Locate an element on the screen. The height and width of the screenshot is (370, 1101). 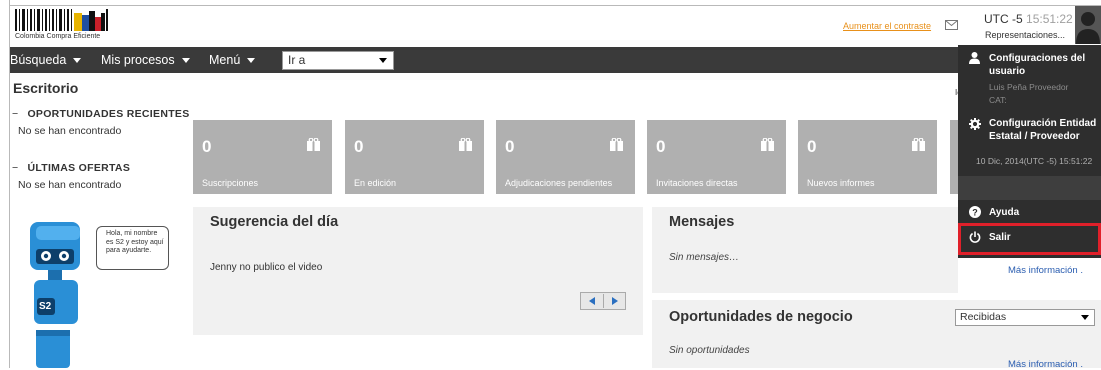
main-navbar: Búsqueda Mis procesos Menú Ir a is located at coordinates (484, 60).